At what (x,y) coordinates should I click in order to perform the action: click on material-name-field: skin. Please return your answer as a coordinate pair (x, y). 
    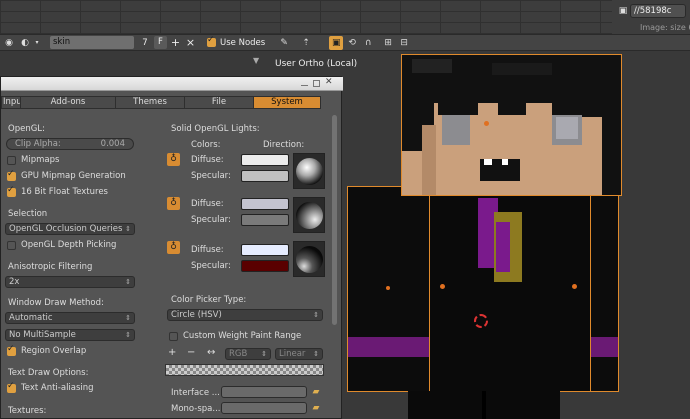
    Looking at the image, I should click on (92, 42).